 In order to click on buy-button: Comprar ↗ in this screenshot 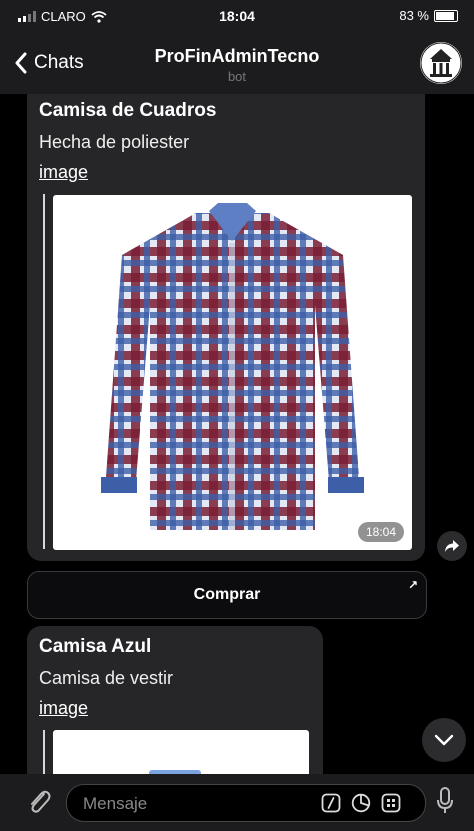, I will do `click(227, 595)`.